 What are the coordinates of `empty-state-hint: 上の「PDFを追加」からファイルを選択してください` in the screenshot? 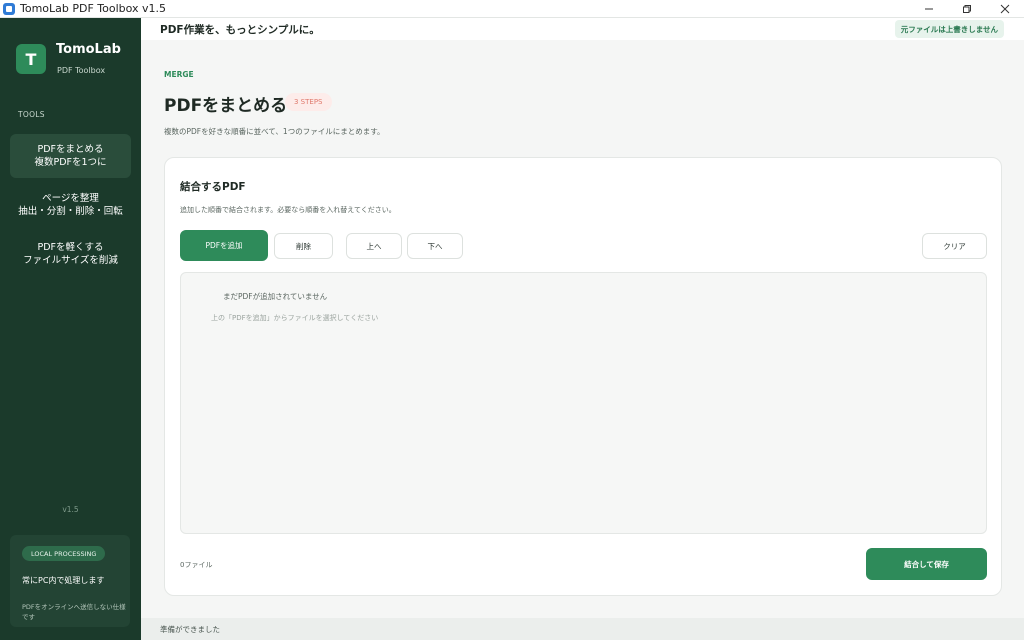 It's located at (295, 318).